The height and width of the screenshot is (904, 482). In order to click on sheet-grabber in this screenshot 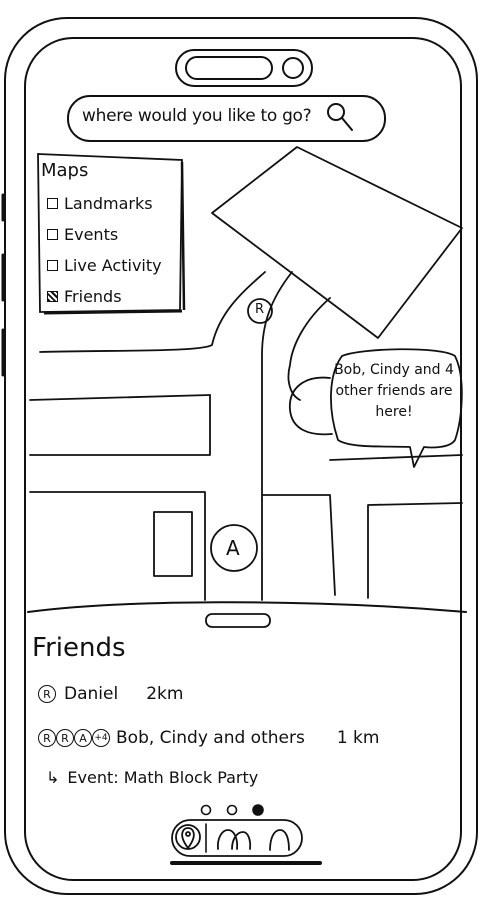, I will do `click(238, 620)`.